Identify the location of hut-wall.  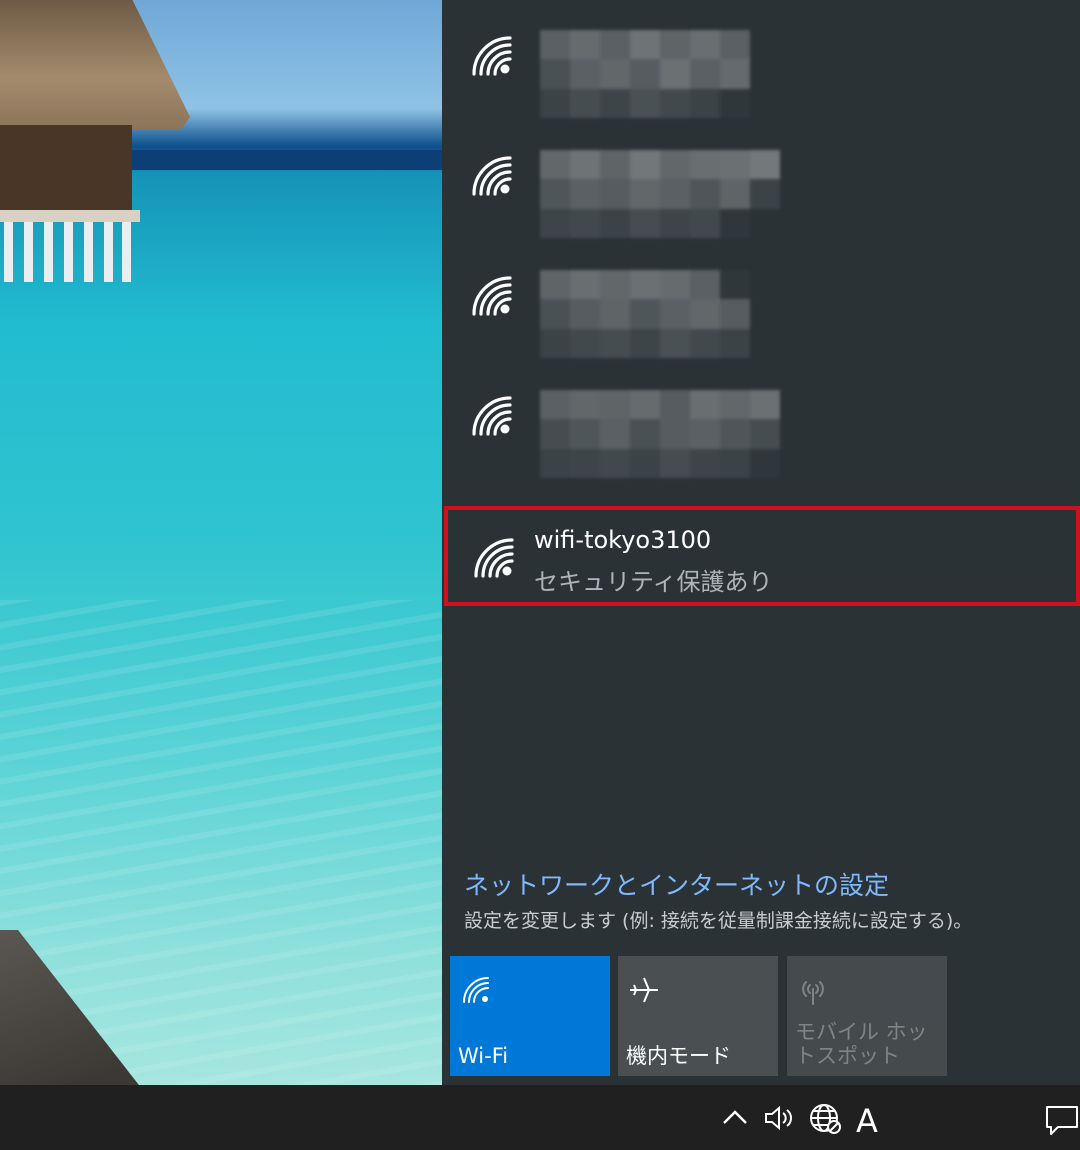
(66, 172).